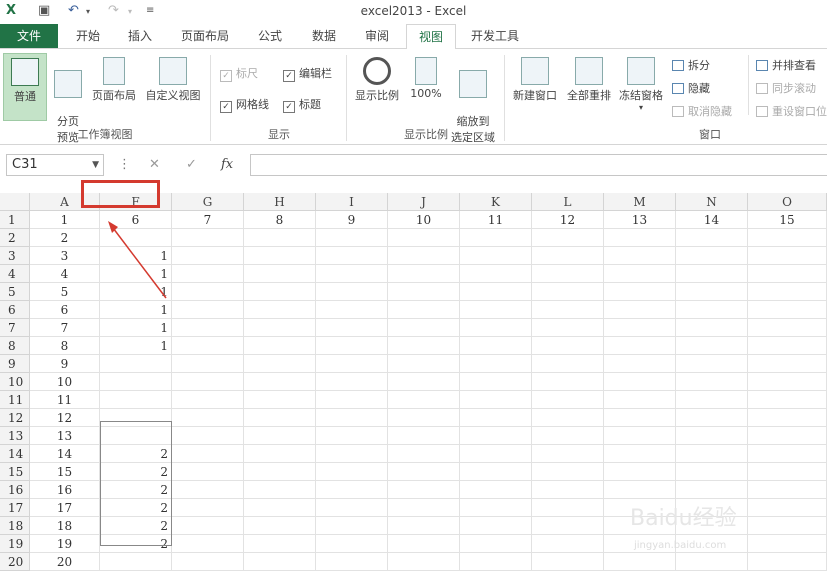 The image size is (827, 573). I want to click on annotation-arrow, so click(137, 260).